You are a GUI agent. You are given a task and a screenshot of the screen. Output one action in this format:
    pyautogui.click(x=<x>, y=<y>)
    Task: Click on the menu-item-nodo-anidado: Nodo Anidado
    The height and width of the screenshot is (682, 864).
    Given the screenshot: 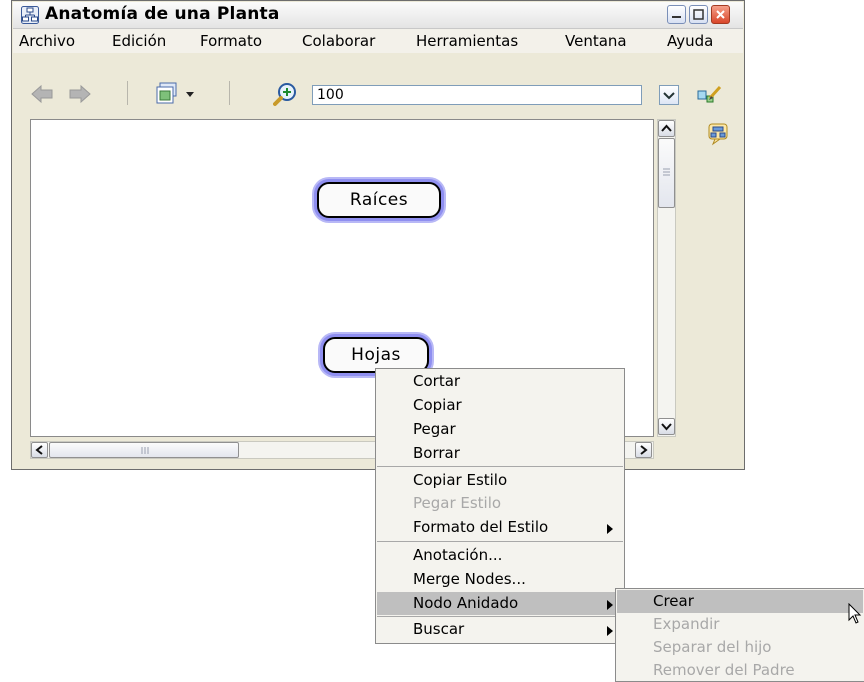 What is the action you would take?
    pyautogui.click(x=500, y=603)
    